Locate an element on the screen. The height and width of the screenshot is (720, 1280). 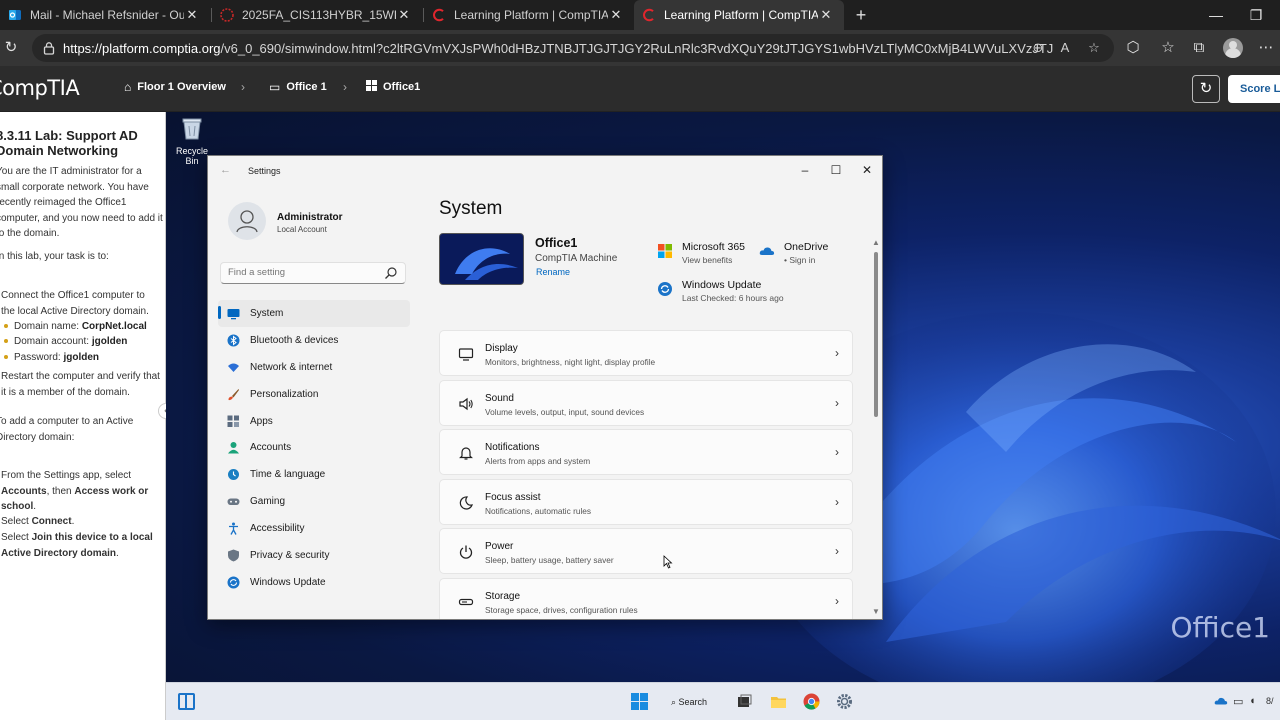
lab-detail-item: Domain account: jgolden is located at coordinates (65, 342).